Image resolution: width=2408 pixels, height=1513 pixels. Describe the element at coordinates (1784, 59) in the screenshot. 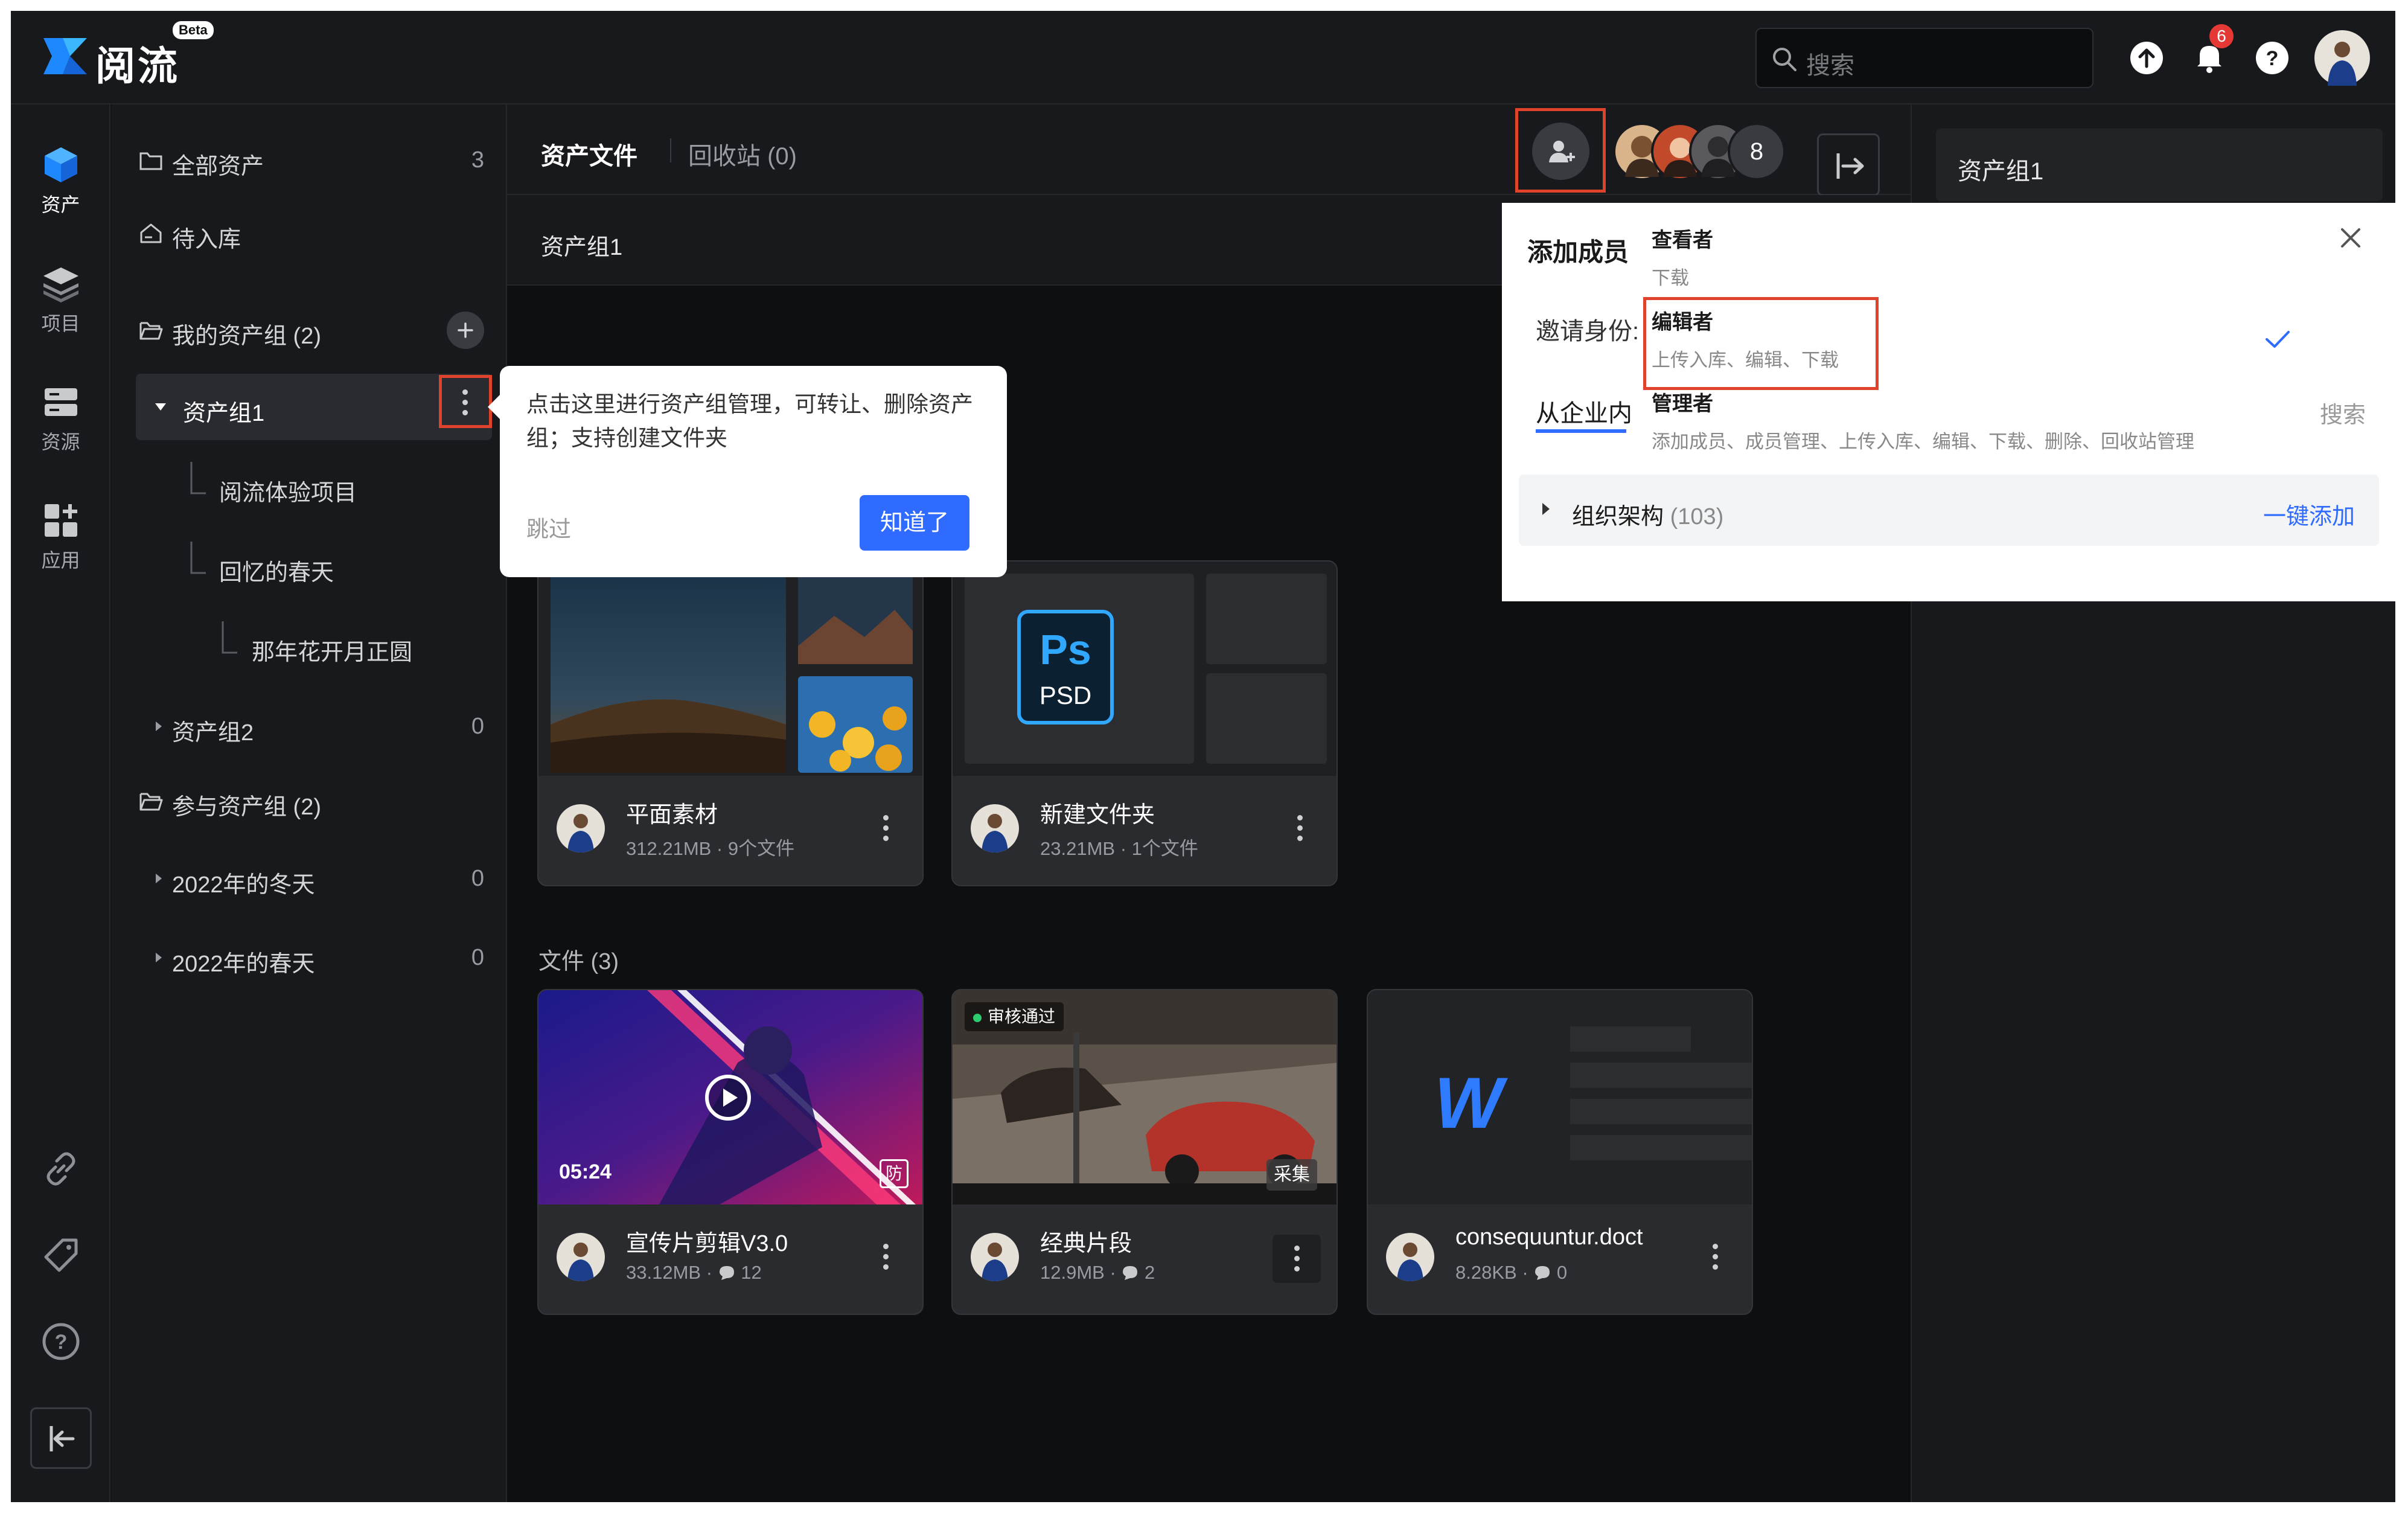

I see `search-icon` at that location.